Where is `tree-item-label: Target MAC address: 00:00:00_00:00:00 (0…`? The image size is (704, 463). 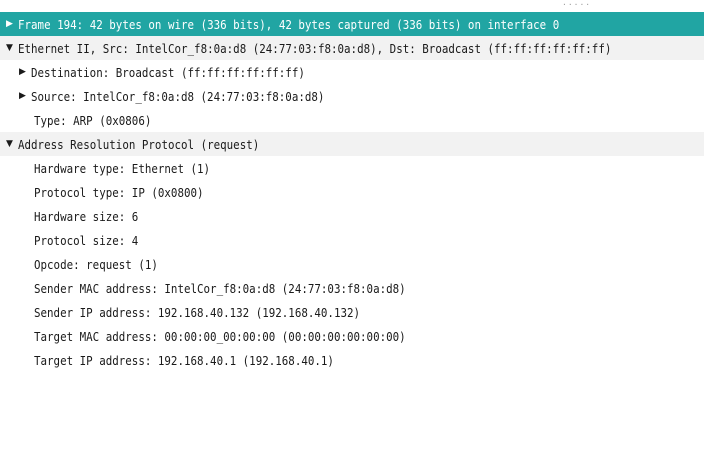
tree-item-label: Target MAC address: 00:00:00_00:00:00 (0… is located at coordinates (220, 336).